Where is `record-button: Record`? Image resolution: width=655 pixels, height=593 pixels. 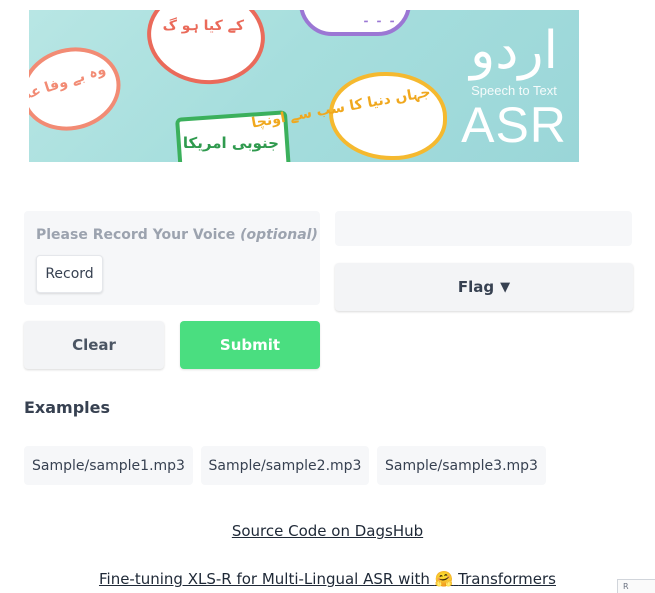
record-button: Record is located at coordinates (69, 274).